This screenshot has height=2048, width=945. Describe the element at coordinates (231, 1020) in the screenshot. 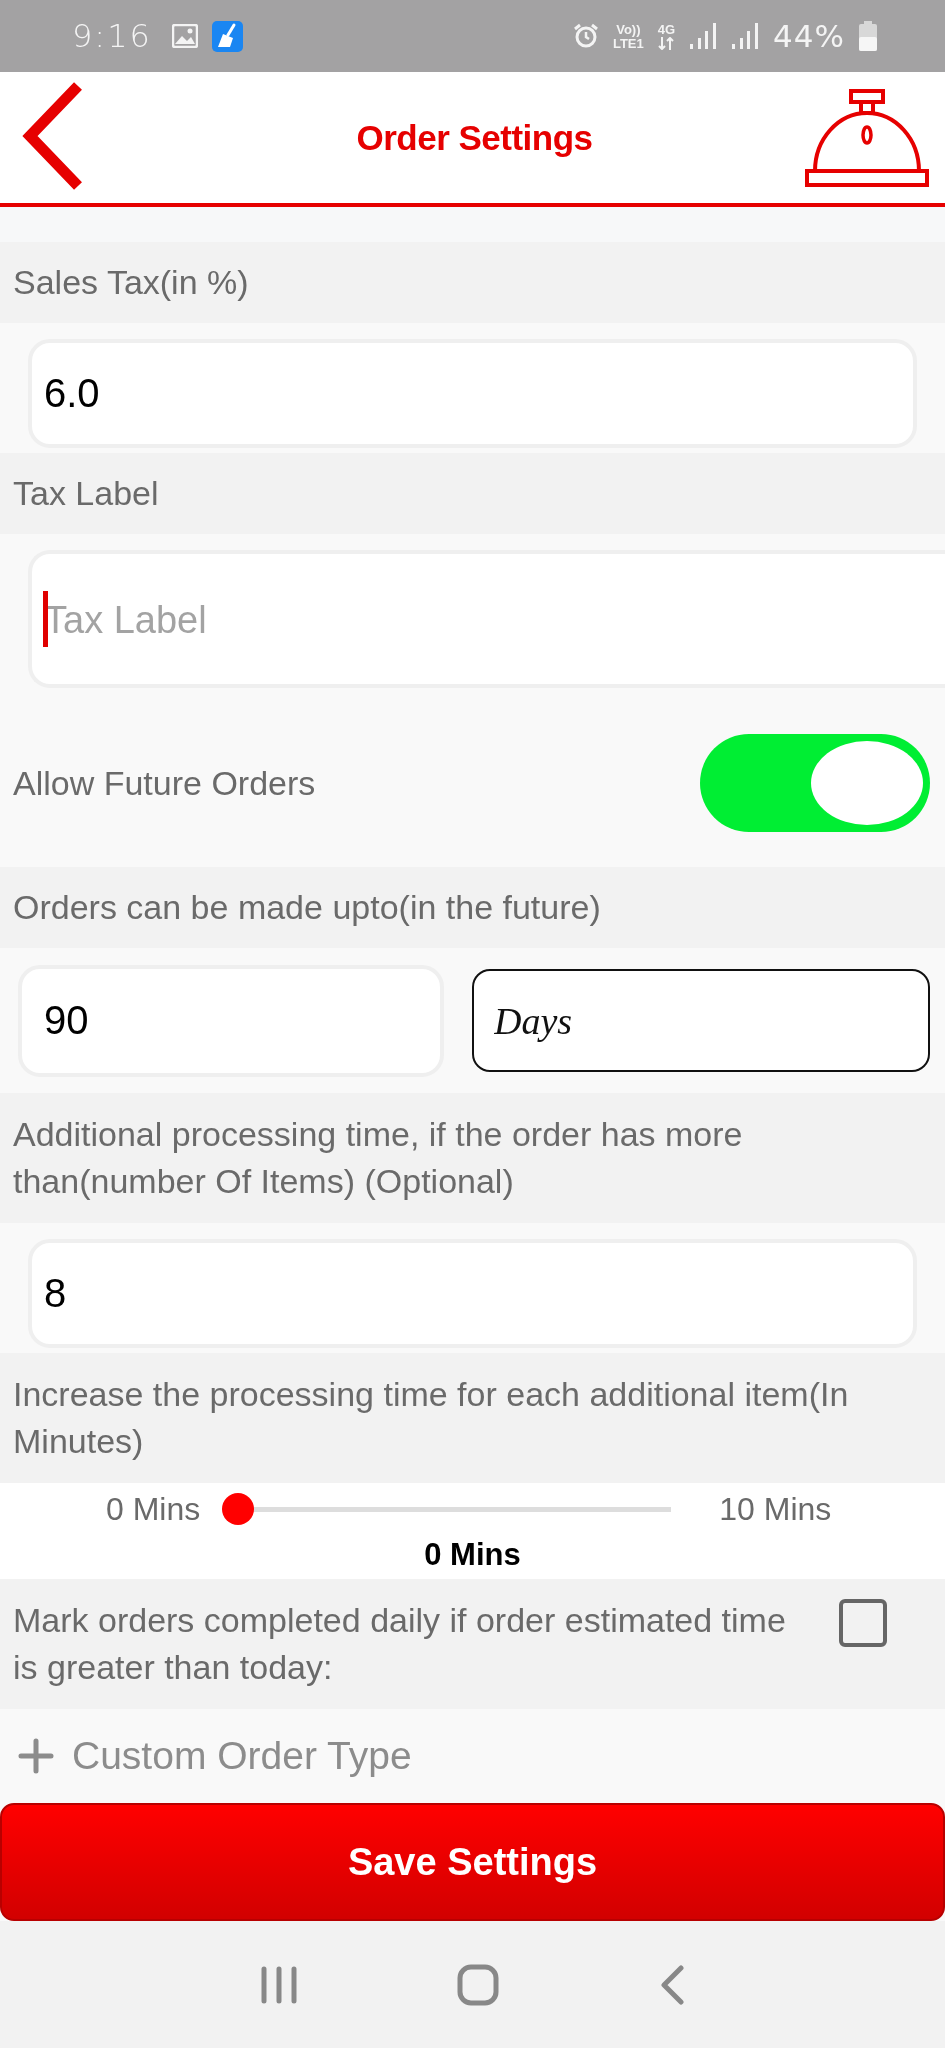

I see `number-field: 90` at that location.